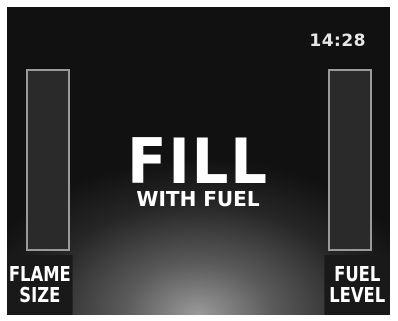  I want to click on flame-size-button: FLAME SIZE, so click(40, 285).